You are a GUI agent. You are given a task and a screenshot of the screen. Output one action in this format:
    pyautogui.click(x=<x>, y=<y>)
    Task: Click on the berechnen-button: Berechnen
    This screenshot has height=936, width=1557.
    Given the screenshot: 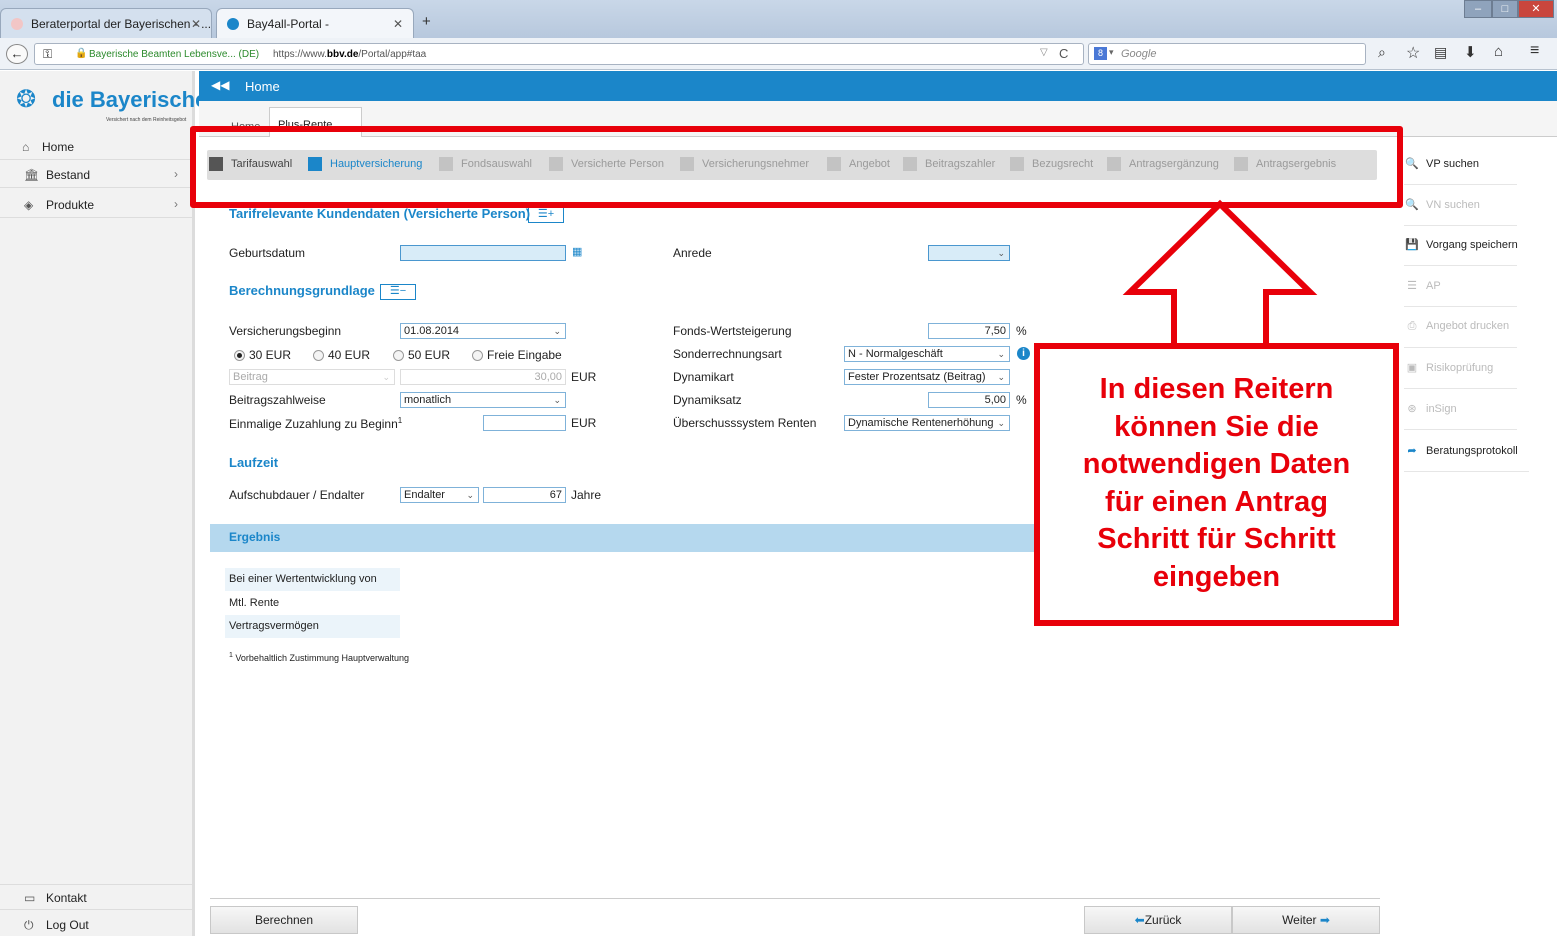 What is the action you would take?
    pyautogui.click(x=284, y=920)
    